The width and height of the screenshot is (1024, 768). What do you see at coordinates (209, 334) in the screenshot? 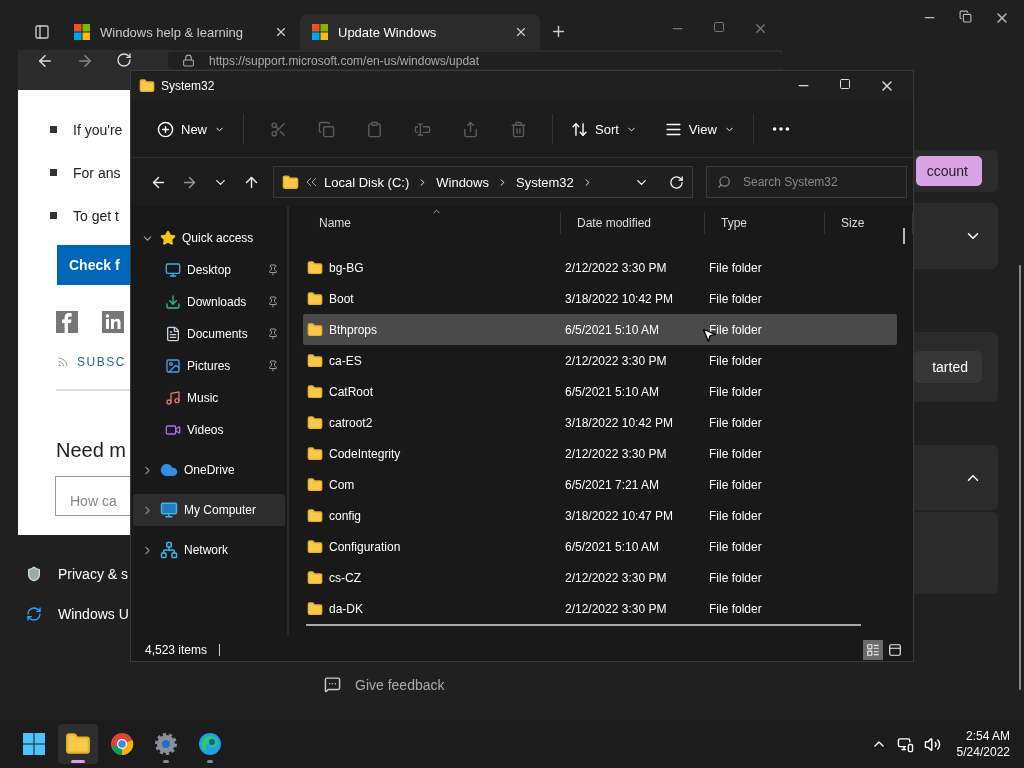
I see `sidebar-item: Documents` at bounding box center [209, 334].